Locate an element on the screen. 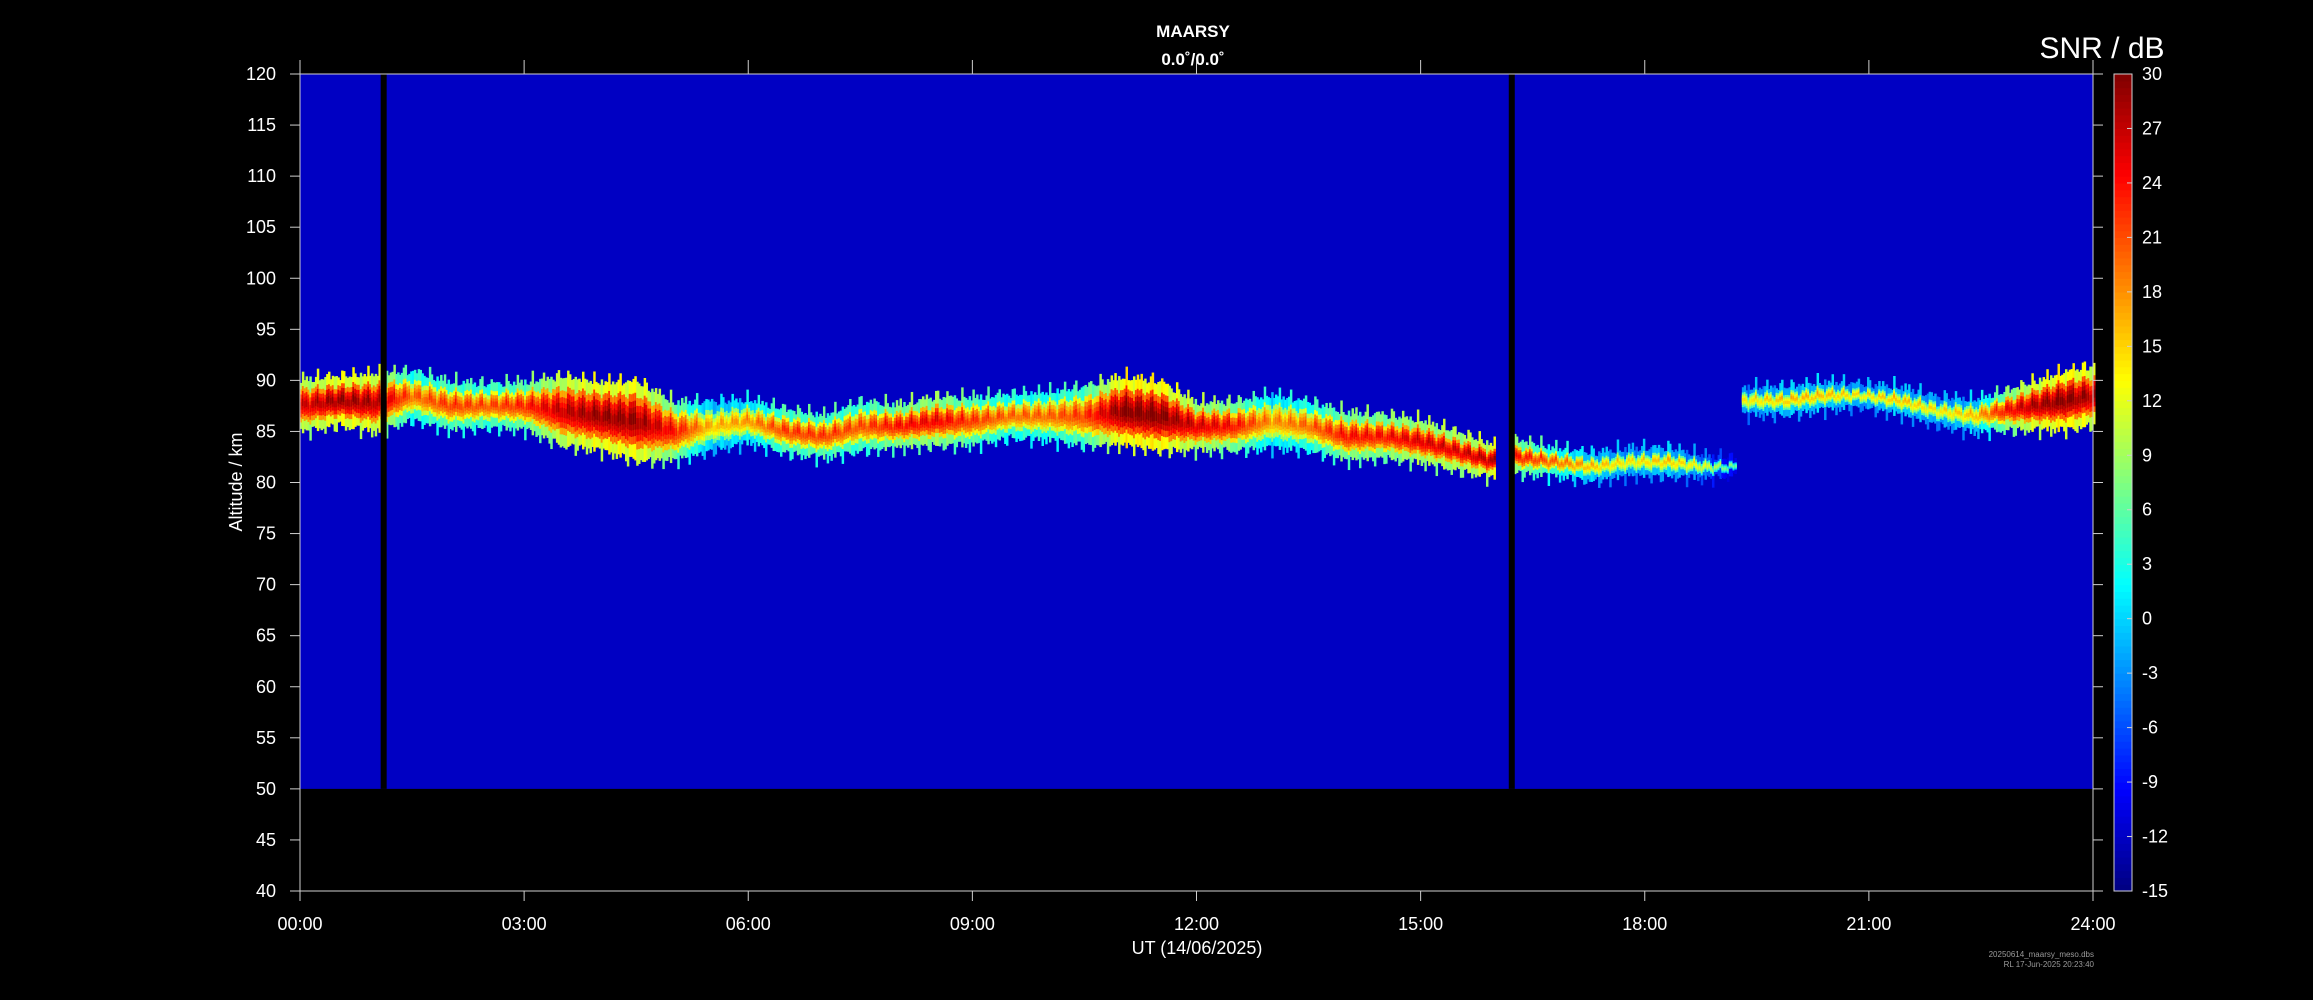 The image size is (2313, 1000). footer-file-name: 20250614_maarsy_meso.dbs is located at coordinates (2041, 954).